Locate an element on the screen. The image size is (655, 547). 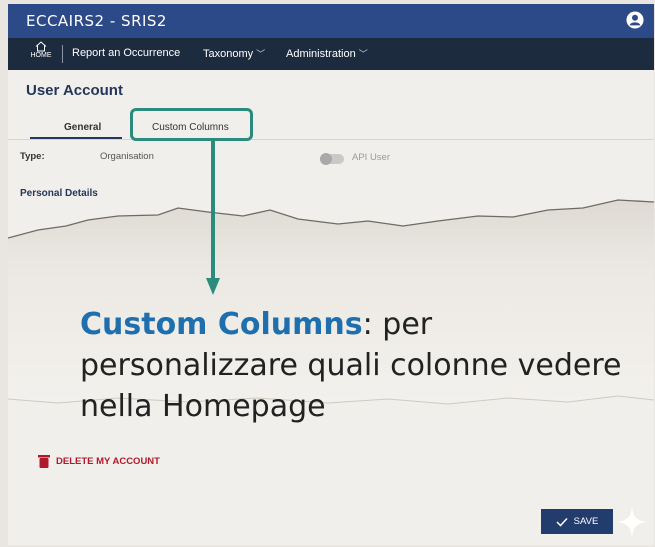
home-button: HOME is located at coordinates (41, 54).